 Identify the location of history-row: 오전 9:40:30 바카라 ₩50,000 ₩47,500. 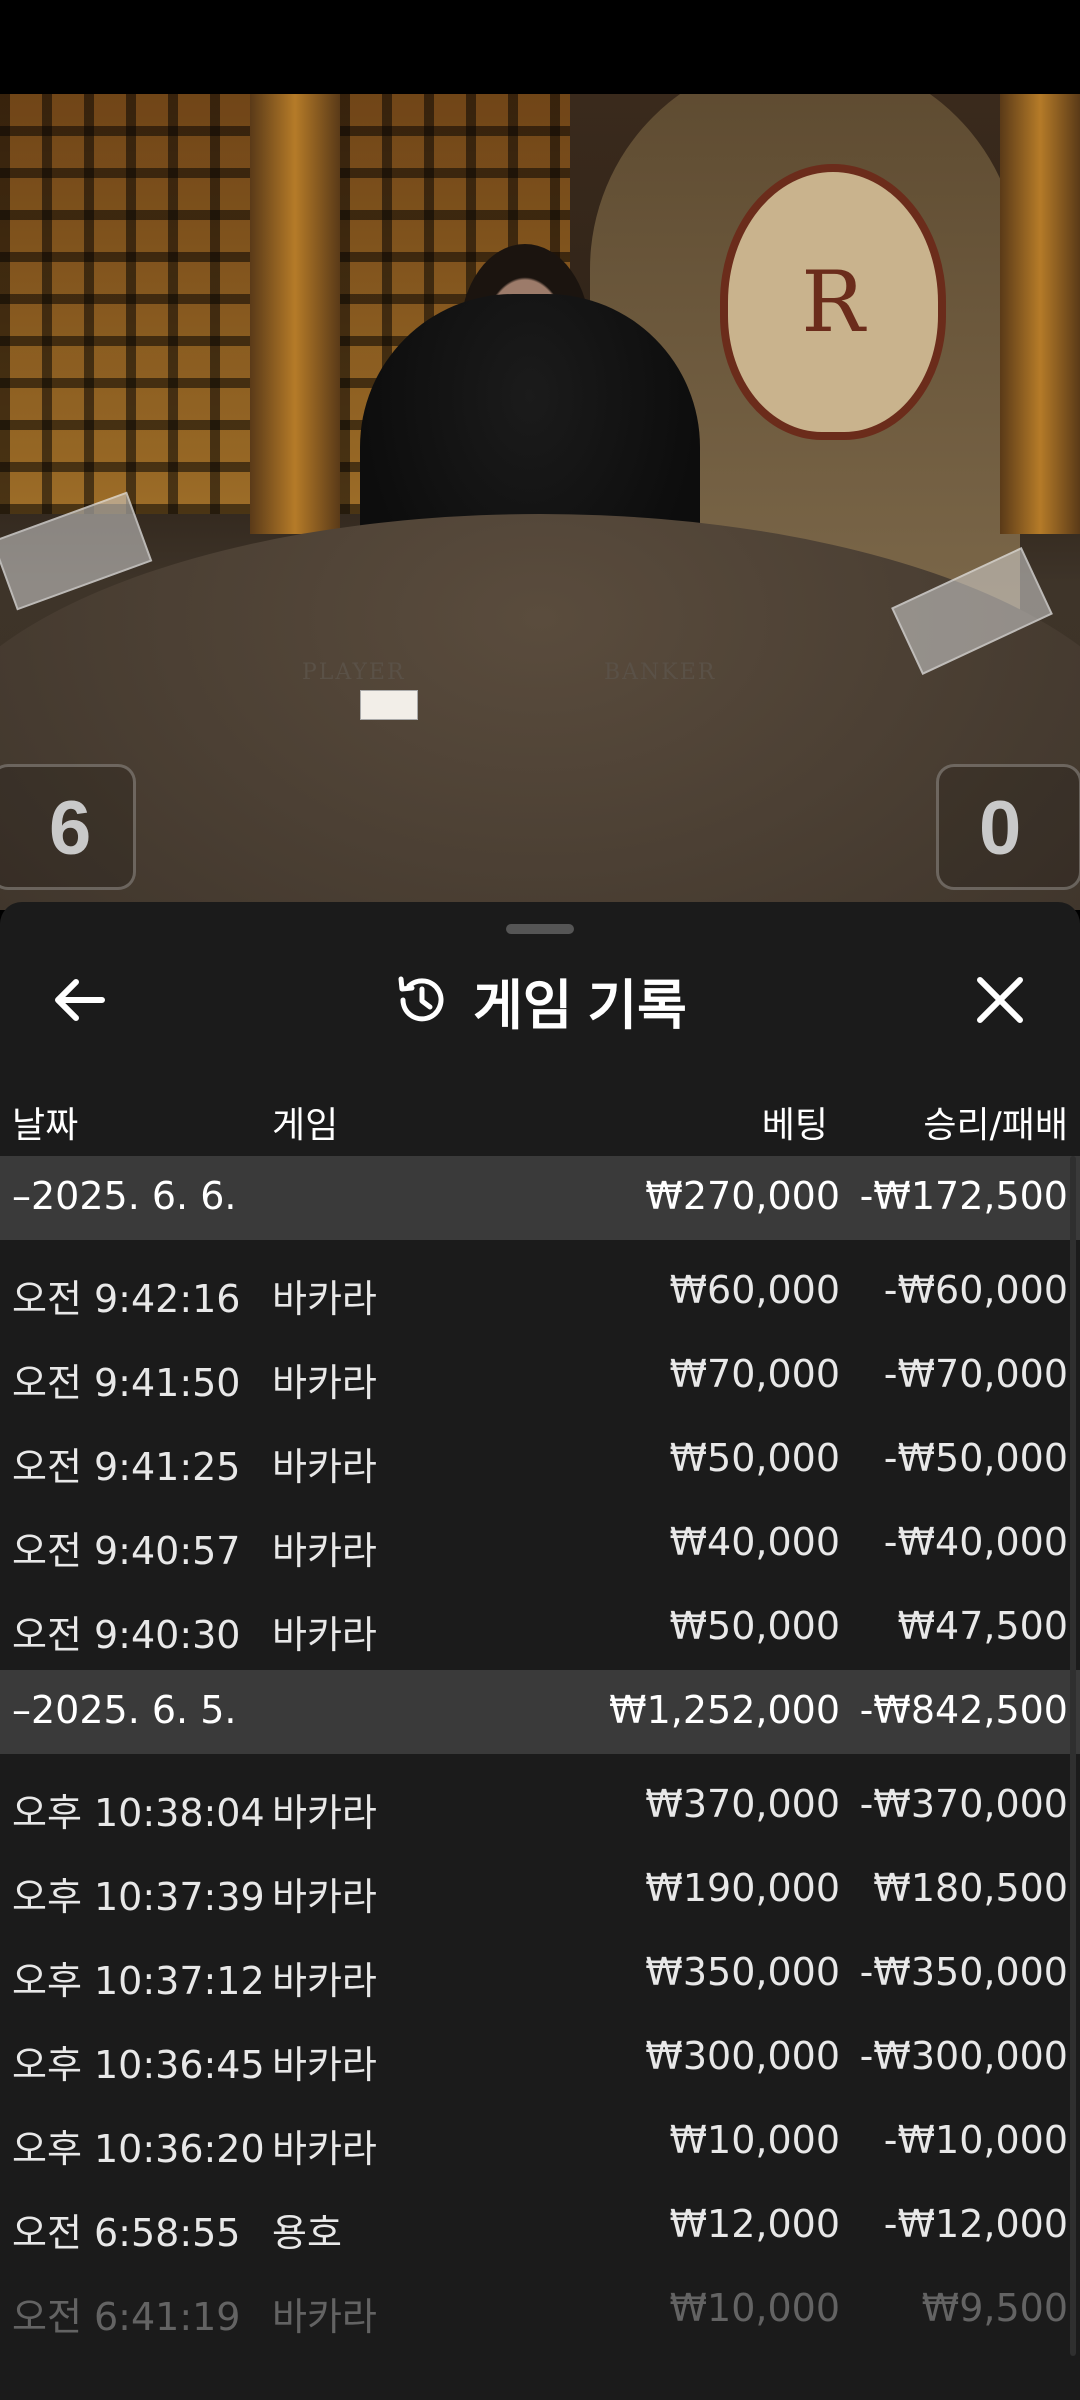
(540, 1628).